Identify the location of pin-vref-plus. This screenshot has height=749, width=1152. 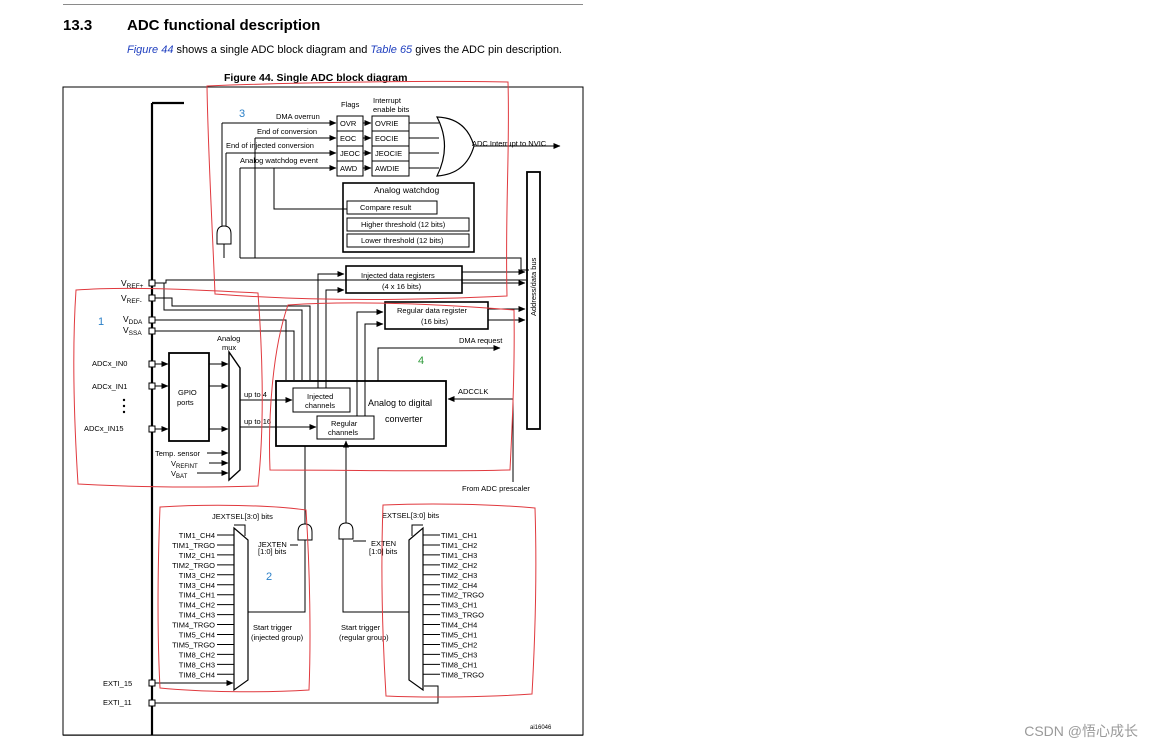
(152, 283).